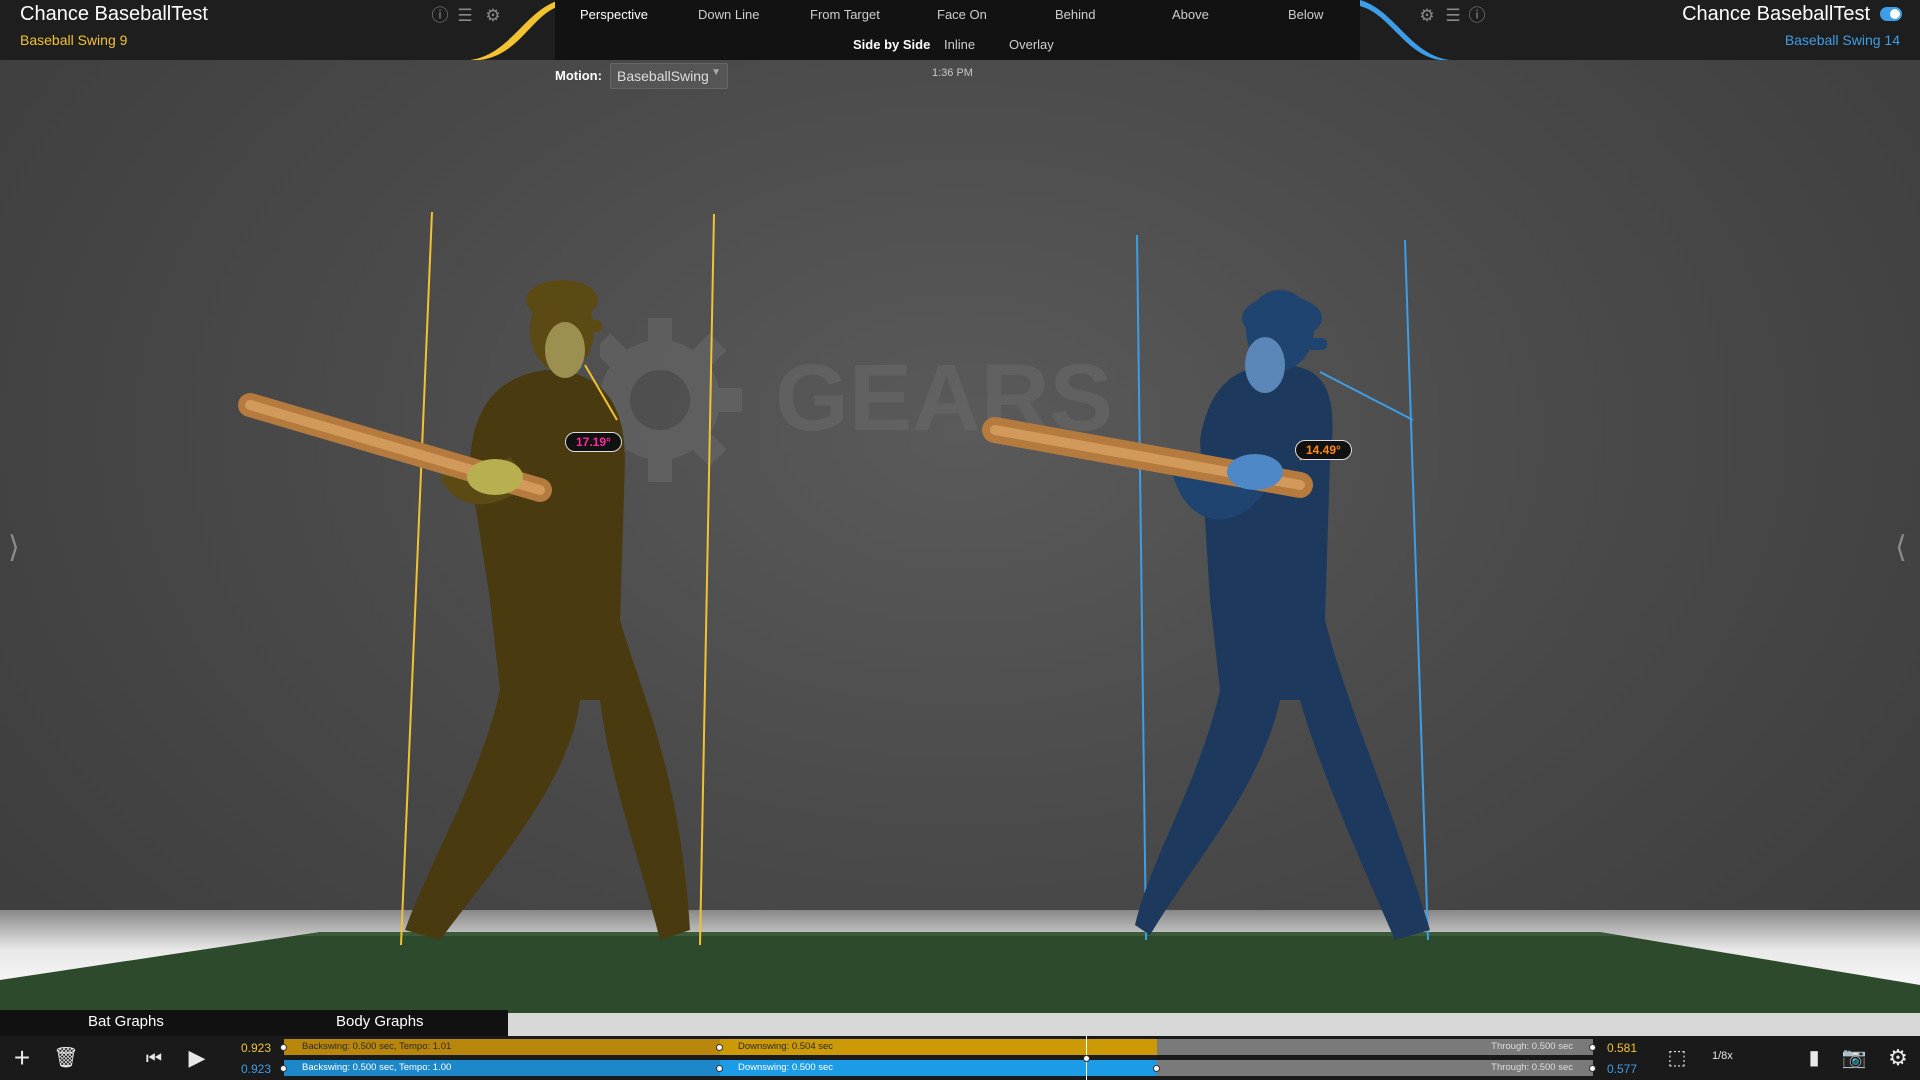  Describe the element at coordinates (502, 1047) in the screenshot. I see `left-backswing-segment: Backswing: 0.500 sec, Tempo: 1.01` at that location.